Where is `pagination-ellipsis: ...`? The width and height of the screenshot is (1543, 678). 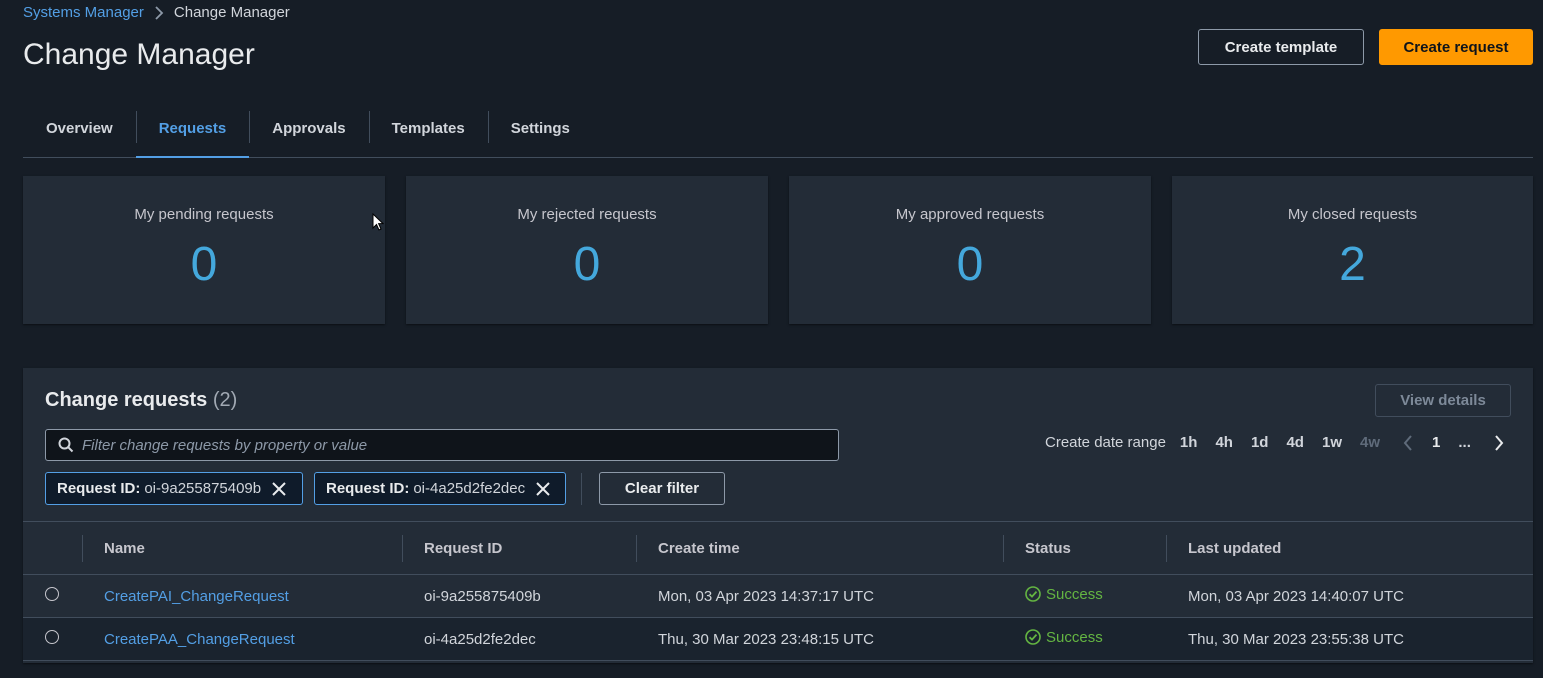 pagination-ellipsis: ... is located at coordinates (1464, 442).